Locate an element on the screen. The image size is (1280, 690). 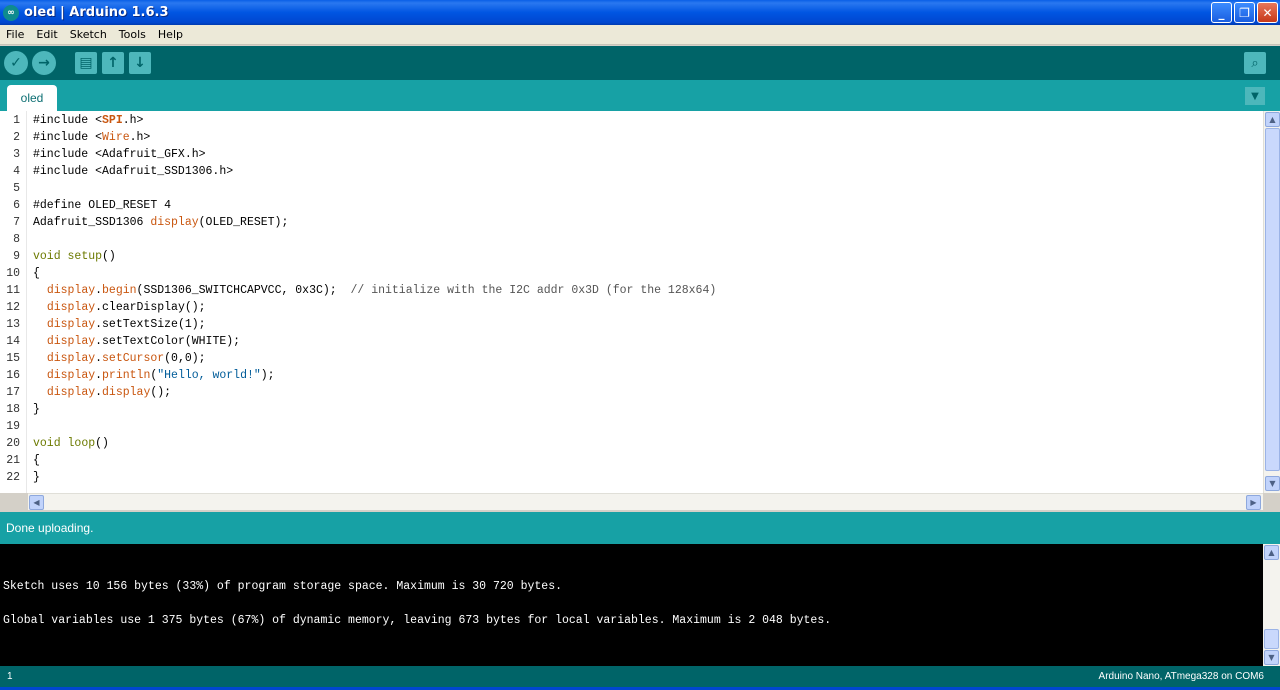
scroll-right-icon: ▶ is located at coordinates (1253, 502).